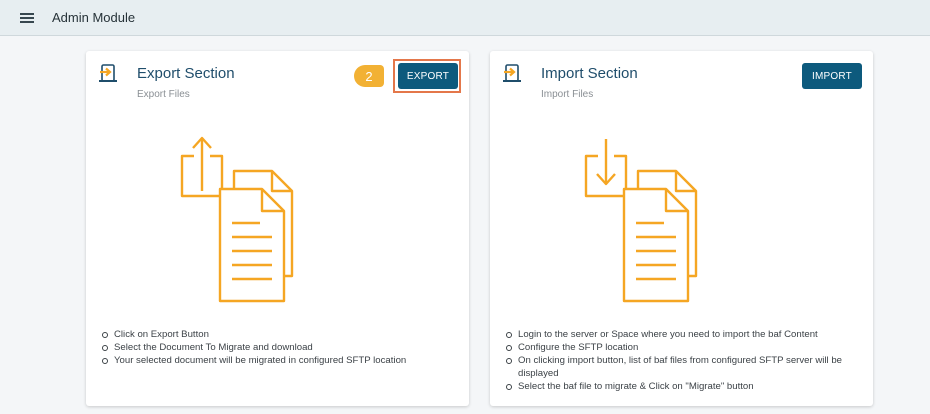 This screenshot has width=930, height=414. Describe the element at coordinates (567, 94) in the screenshot. I see `import-section-subtitle: Import Files` at that location.